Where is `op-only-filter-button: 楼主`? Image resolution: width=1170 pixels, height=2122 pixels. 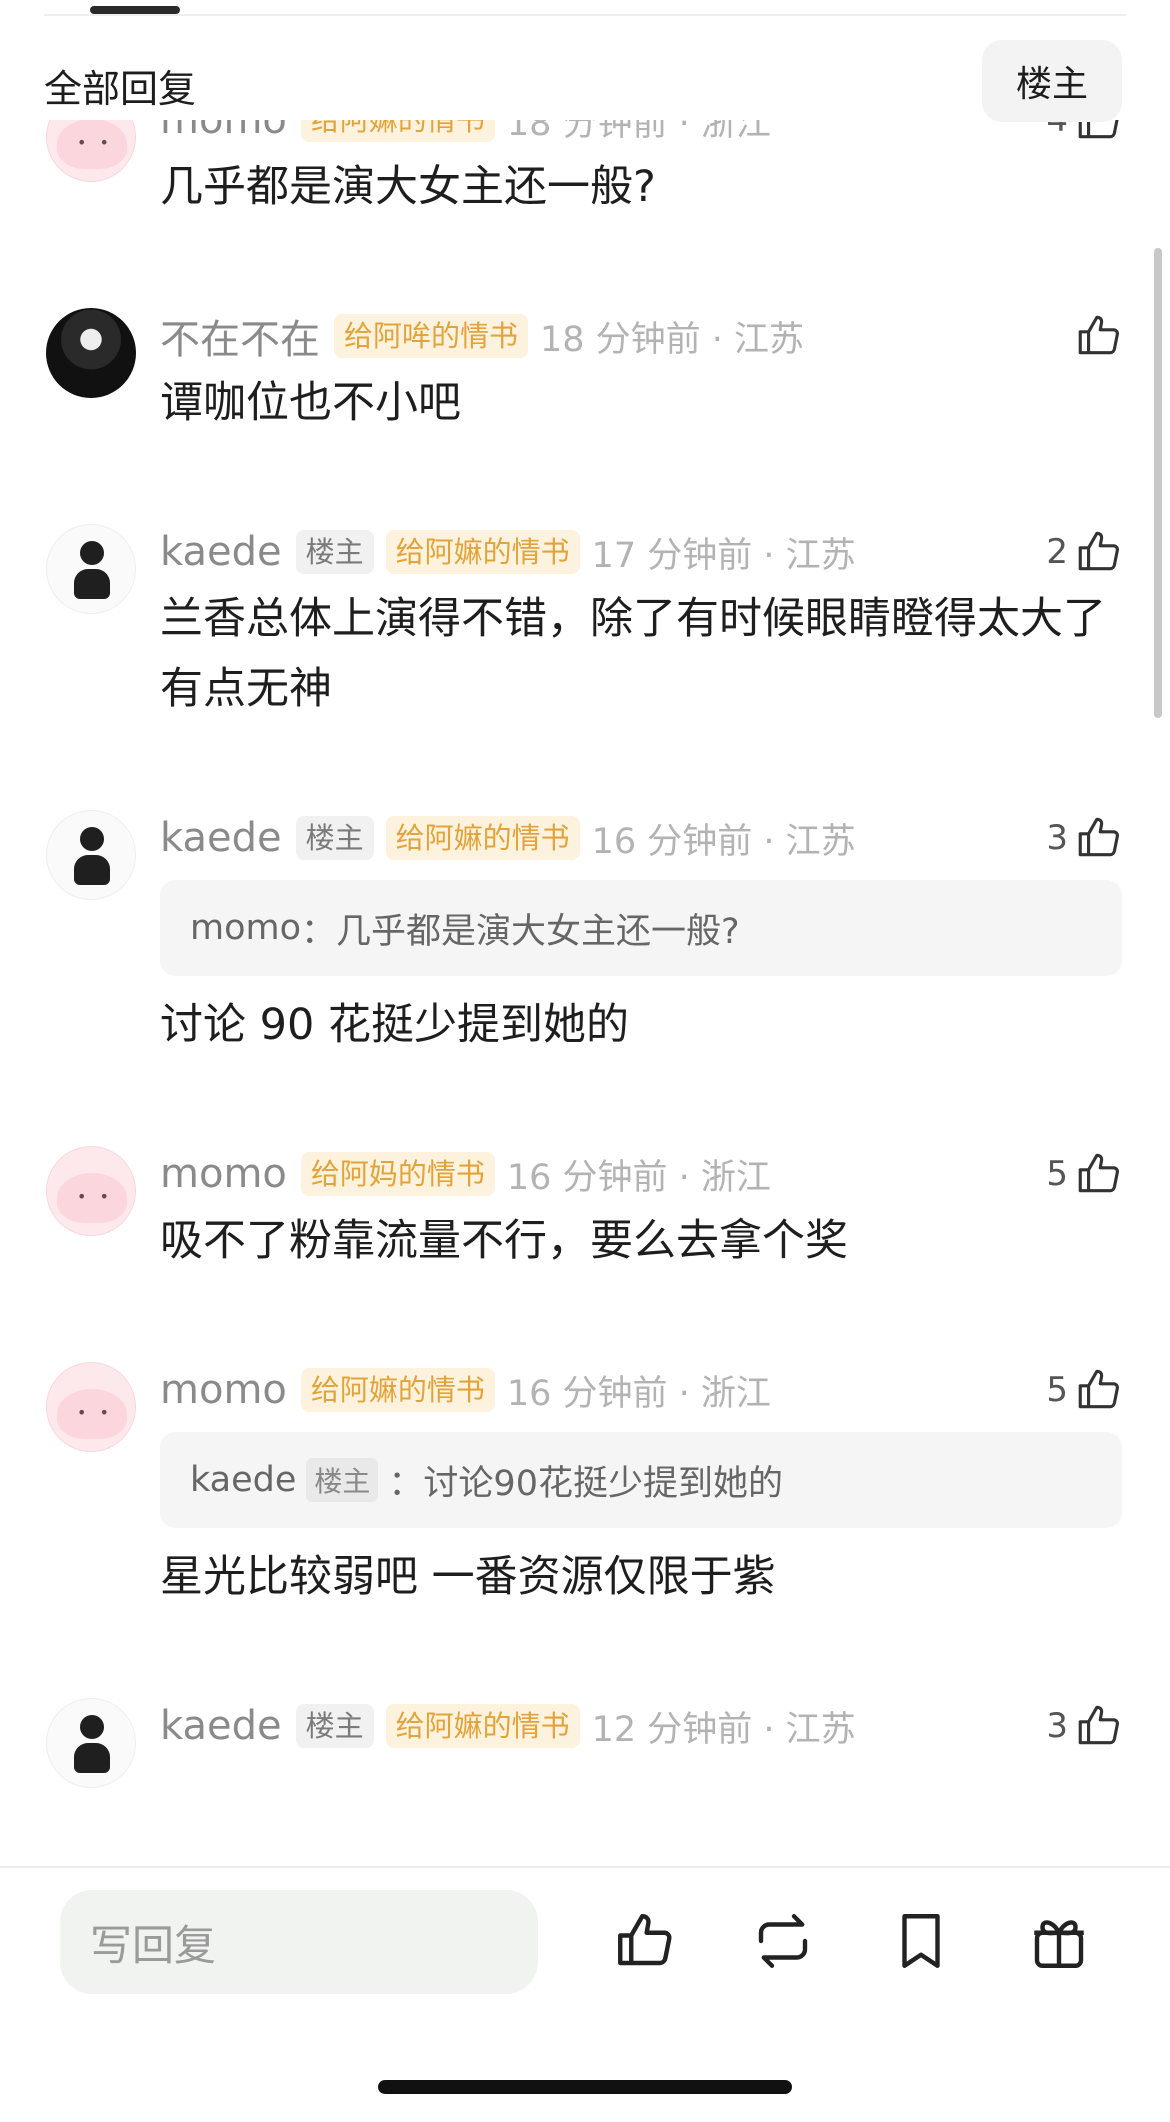 op-only-filter-button: 楼主 is located at coordinates (1052, 81).